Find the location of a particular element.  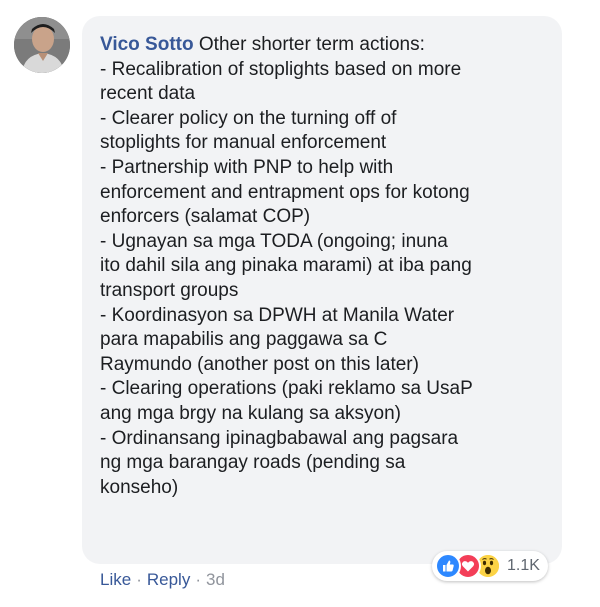

comment-line: - Ordinansang ipinagbabawal ang pagsara is located at coordinates (279, 438).